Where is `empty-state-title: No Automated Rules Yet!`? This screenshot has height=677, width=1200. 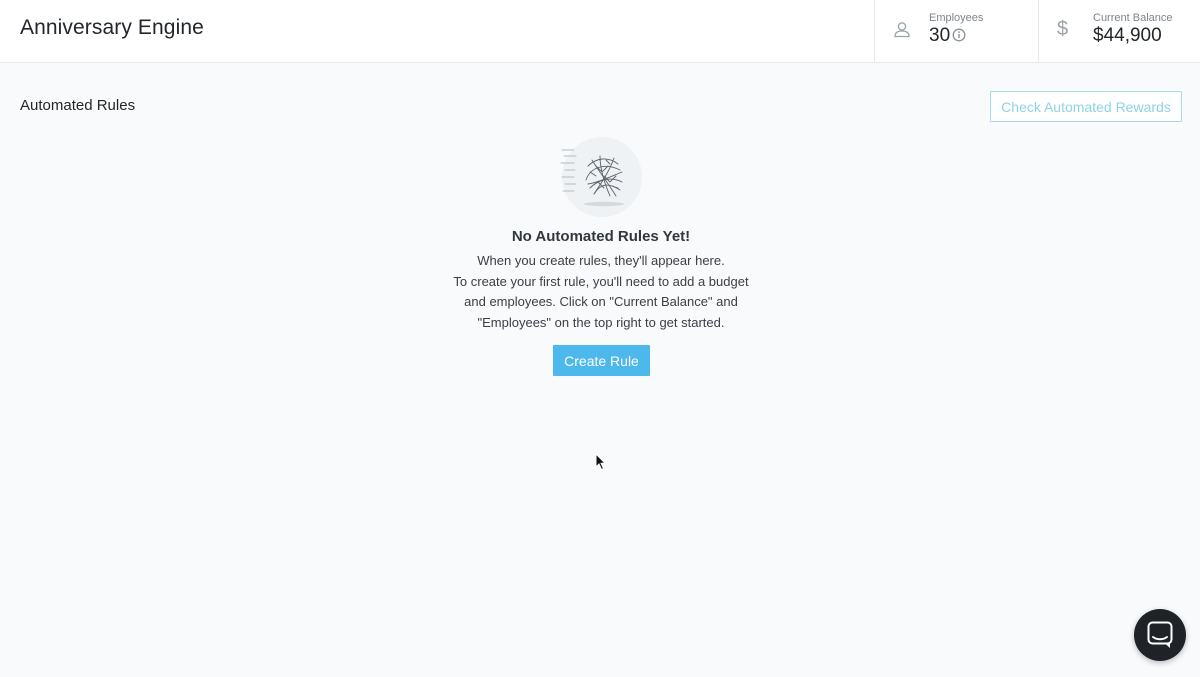 empty-state-title: No Automated Rules Yet! is located at coordinates (601, 236).